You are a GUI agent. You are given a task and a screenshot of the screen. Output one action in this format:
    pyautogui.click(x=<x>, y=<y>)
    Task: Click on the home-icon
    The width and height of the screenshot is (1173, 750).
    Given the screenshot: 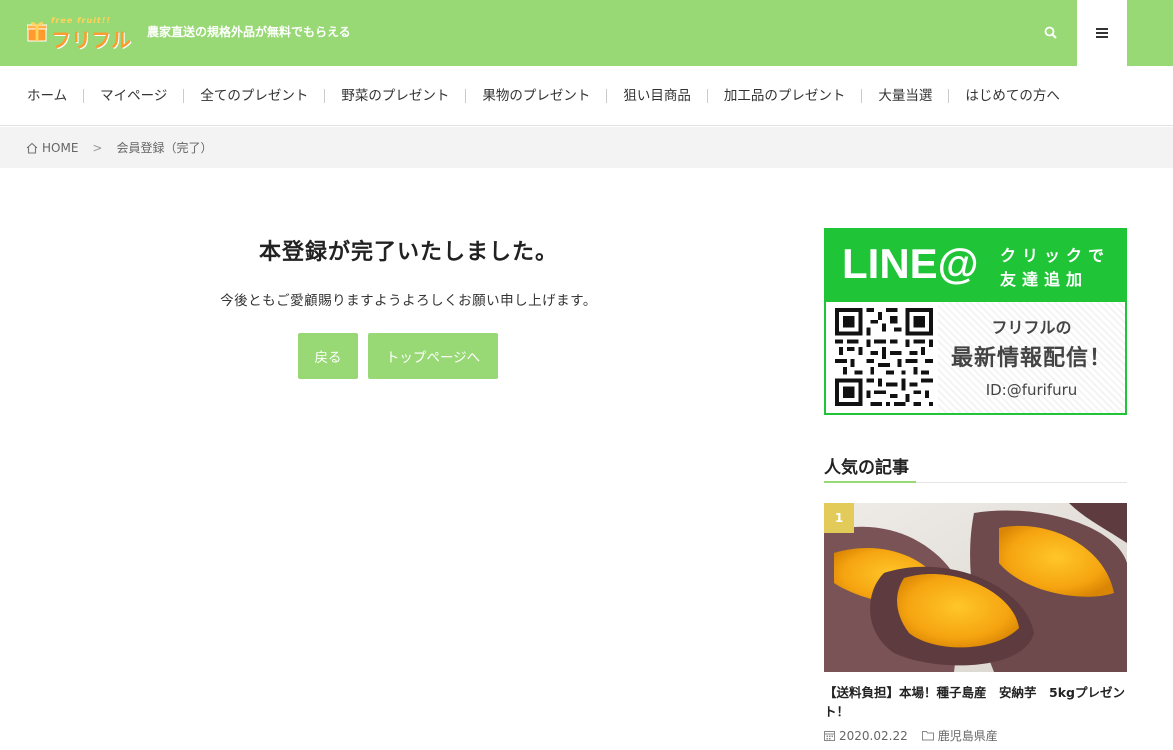 What is the action you would take?
    pyautogui.click(x=32, y=148)
    